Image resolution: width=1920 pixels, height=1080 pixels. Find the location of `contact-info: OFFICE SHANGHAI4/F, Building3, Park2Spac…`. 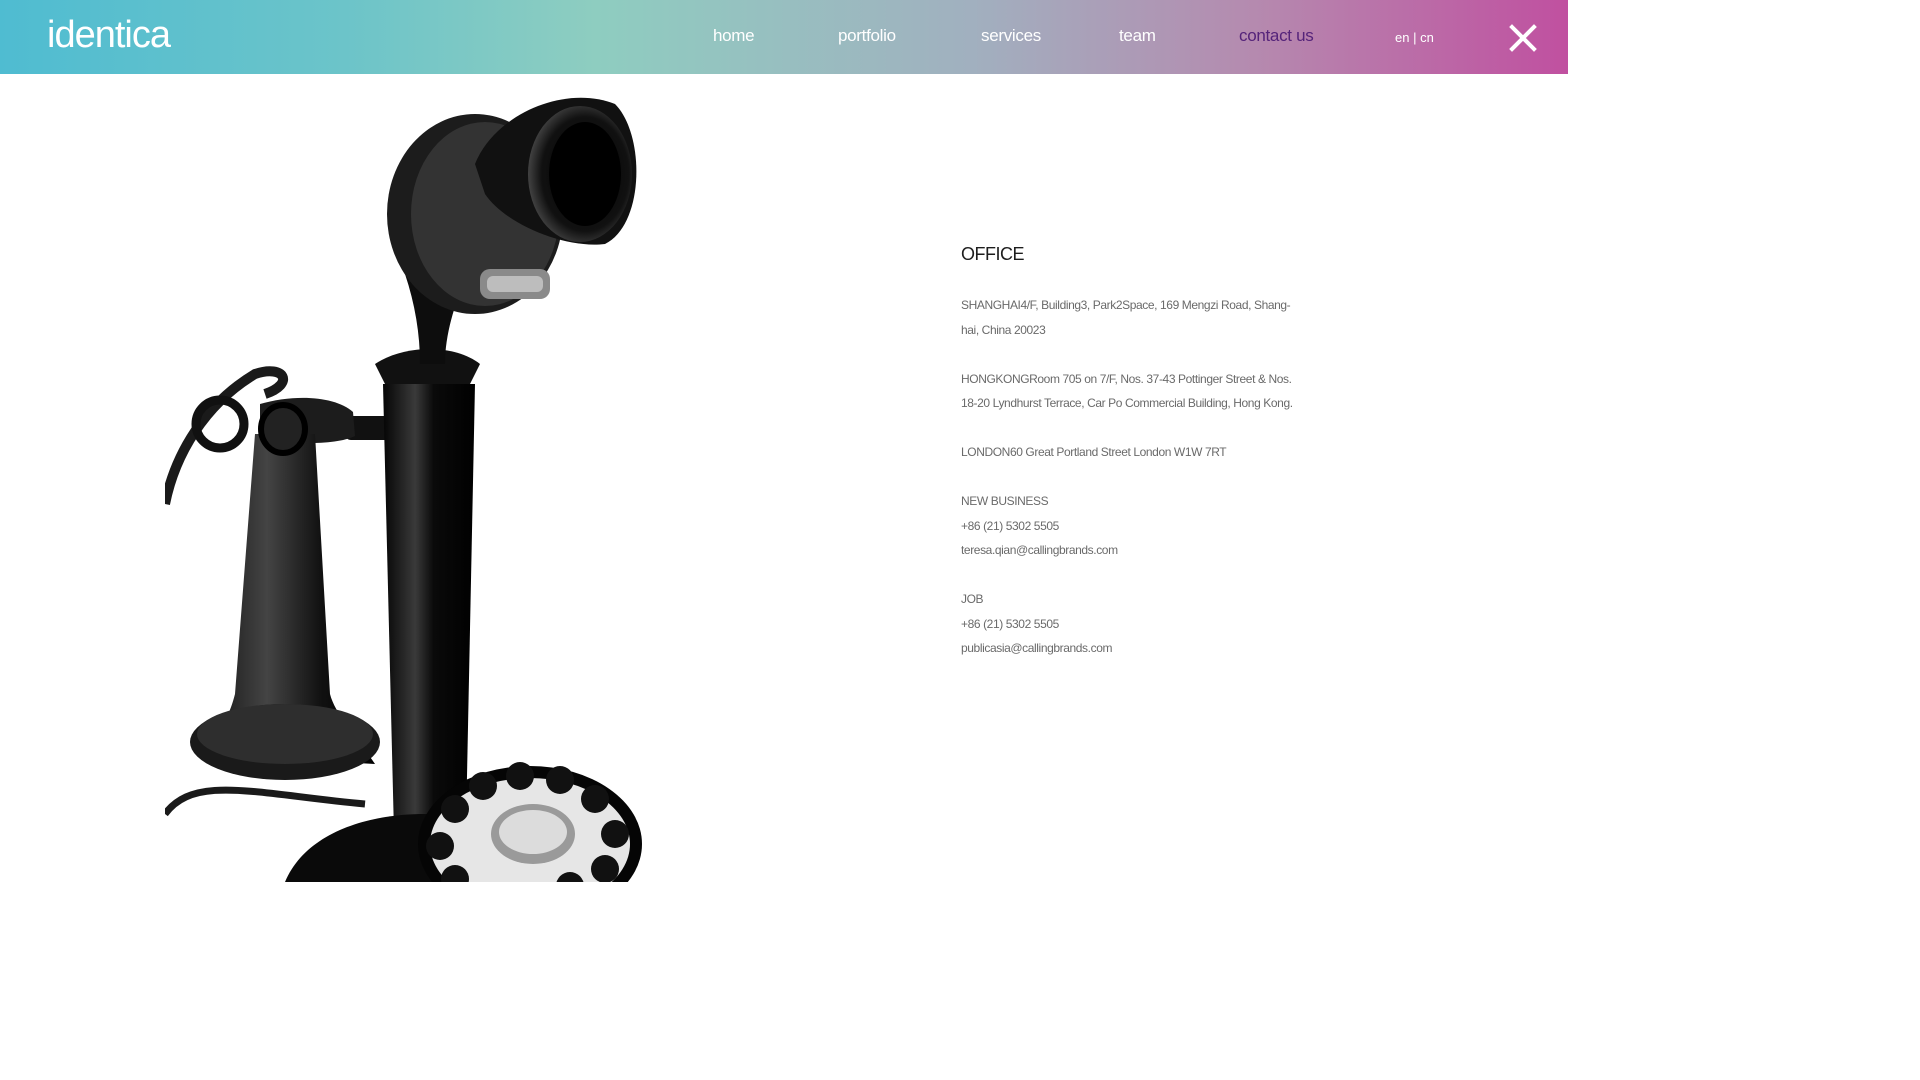

contact-info: OFFICE SHANGHAI4/F, Building3, Park2Spac… is located at coordinates (1131, 452).